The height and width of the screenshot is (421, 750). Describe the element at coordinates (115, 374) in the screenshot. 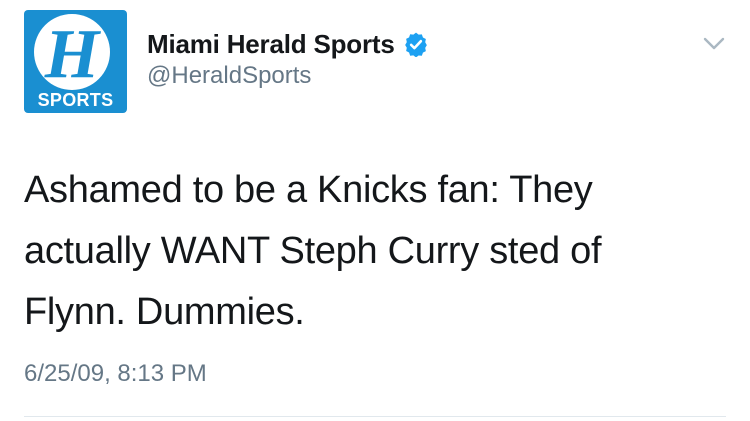

I see `tweet-timestamp: 6/25/09, 8:13 PM` at that location.